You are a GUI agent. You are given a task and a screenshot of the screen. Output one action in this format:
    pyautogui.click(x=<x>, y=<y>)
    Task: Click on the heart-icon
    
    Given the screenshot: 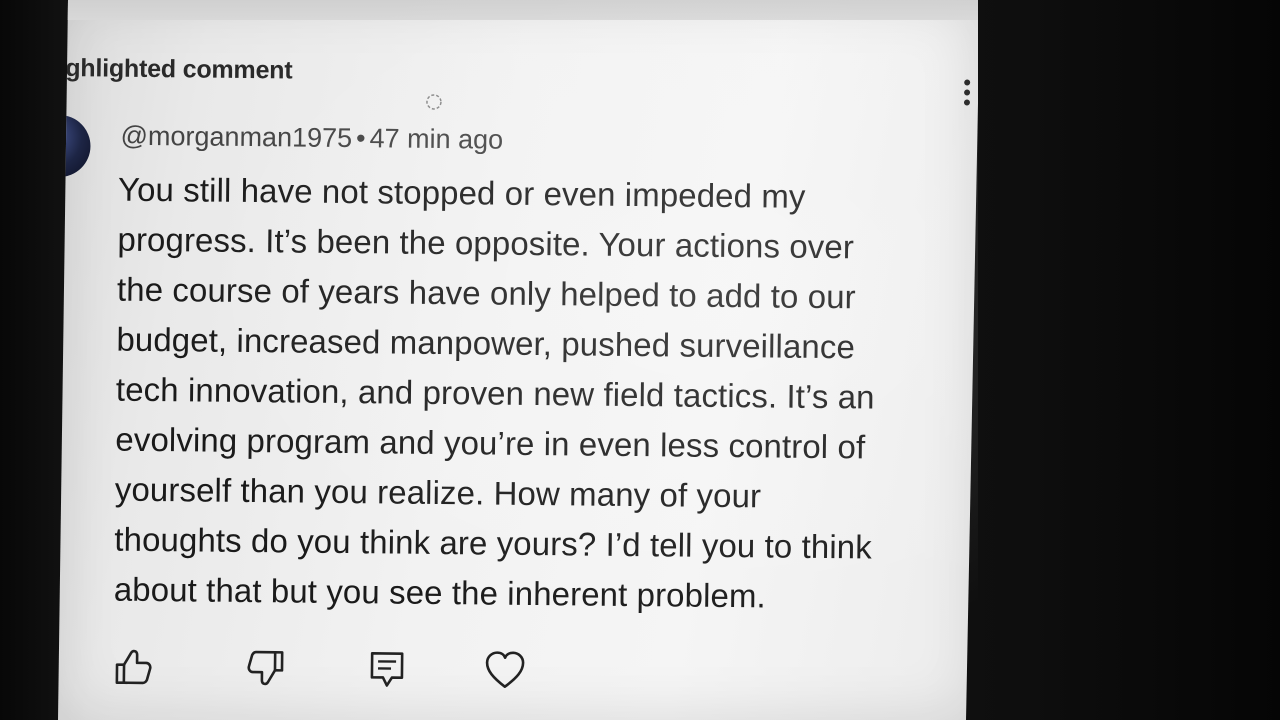 What is the action you would take?
    pyautogui.click(x=505, y=670)
    